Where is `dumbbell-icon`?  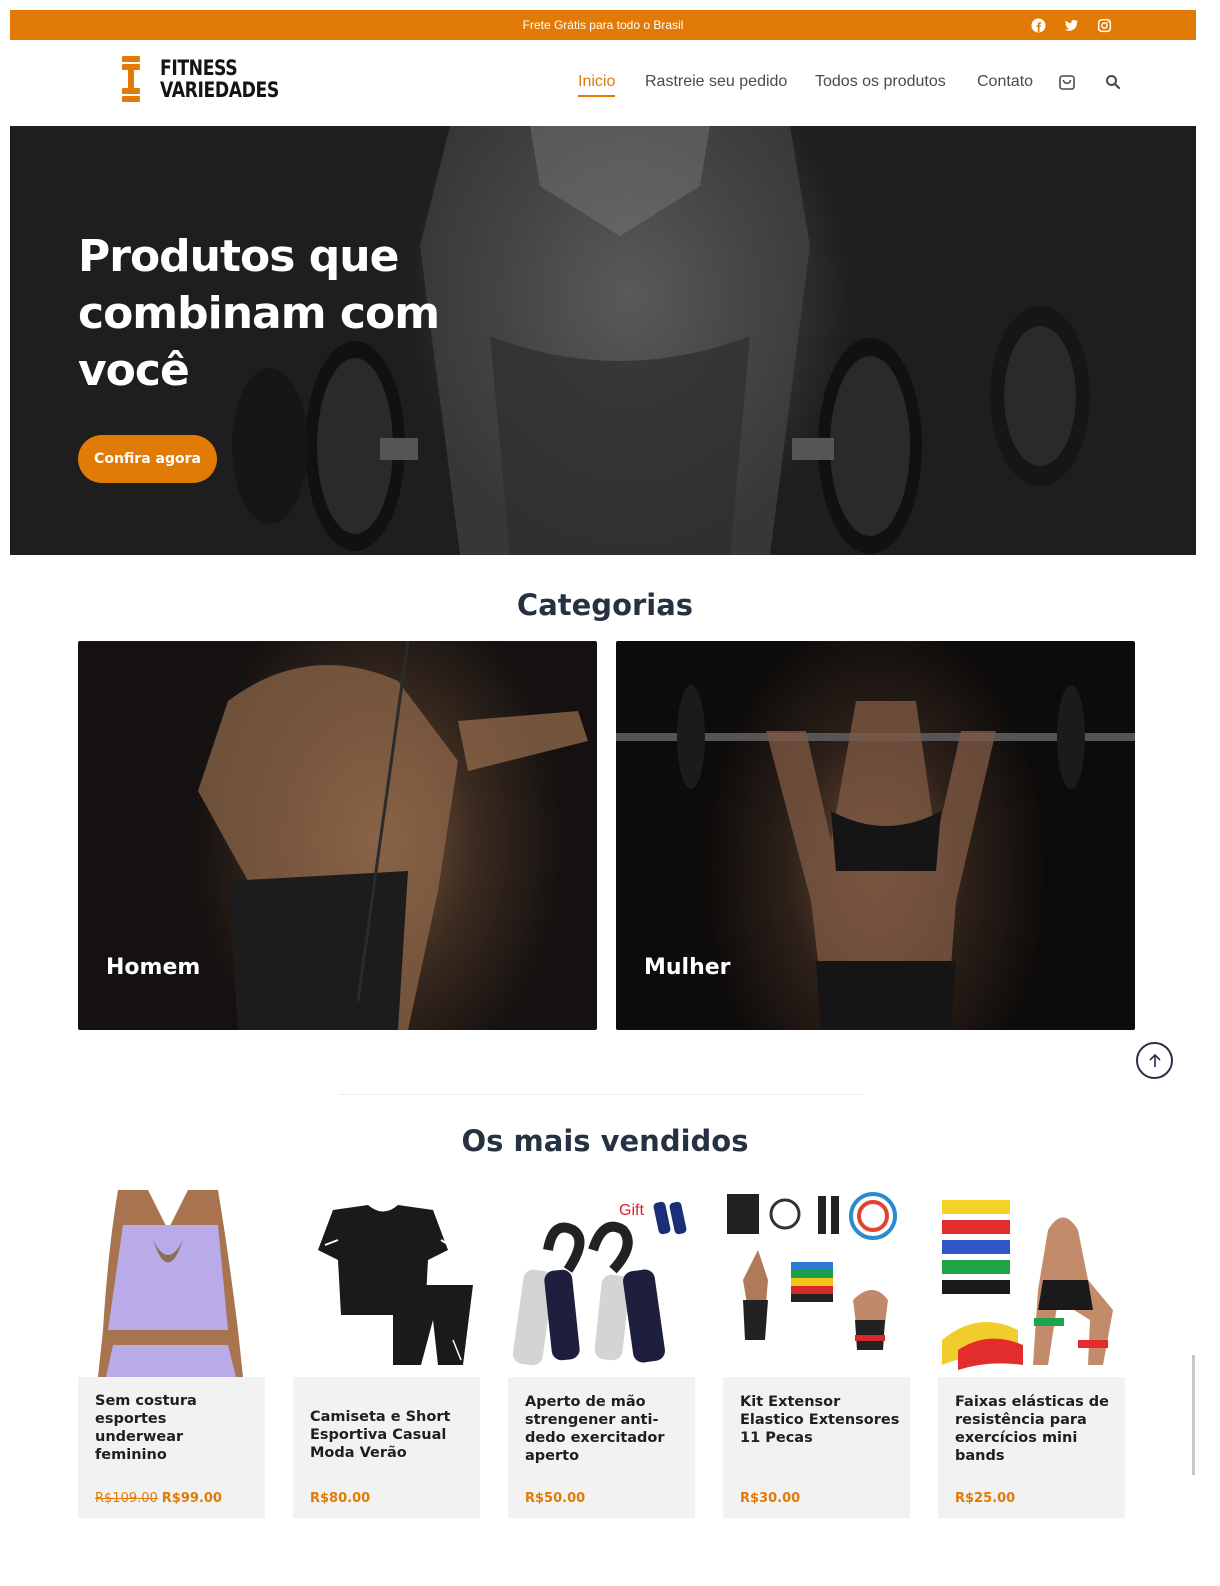 dumbbell-icon is located at coordinates (131, 79).